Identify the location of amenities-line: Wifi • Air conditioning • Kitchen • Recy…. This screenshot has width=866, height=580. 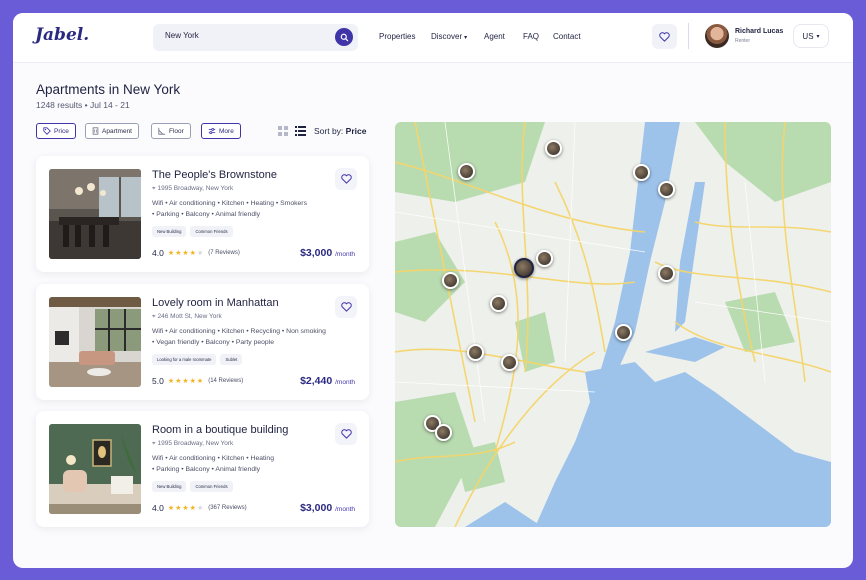
(239, 331).